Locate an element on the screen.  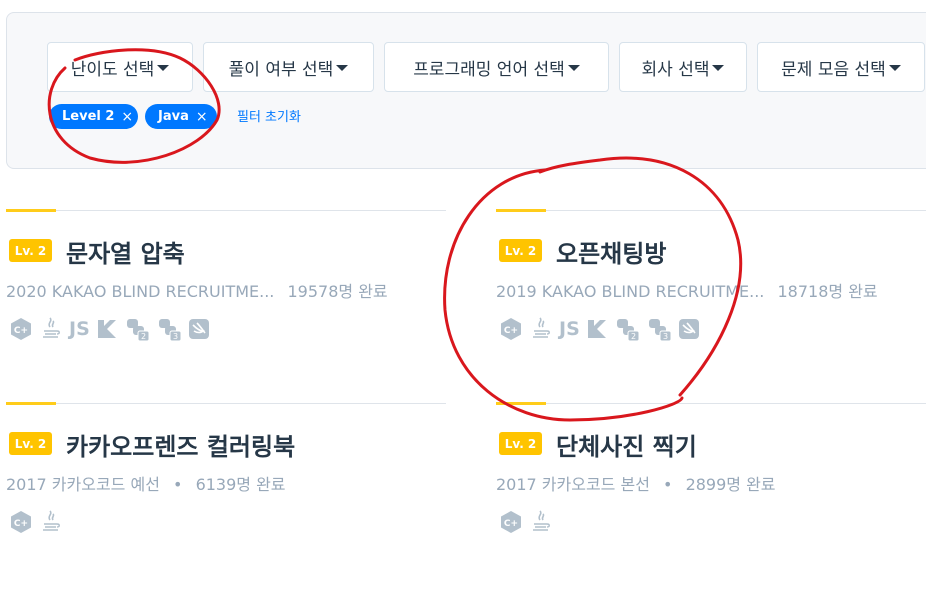
completed-count: 19578명 완료 is located at coordinates (337, 291).